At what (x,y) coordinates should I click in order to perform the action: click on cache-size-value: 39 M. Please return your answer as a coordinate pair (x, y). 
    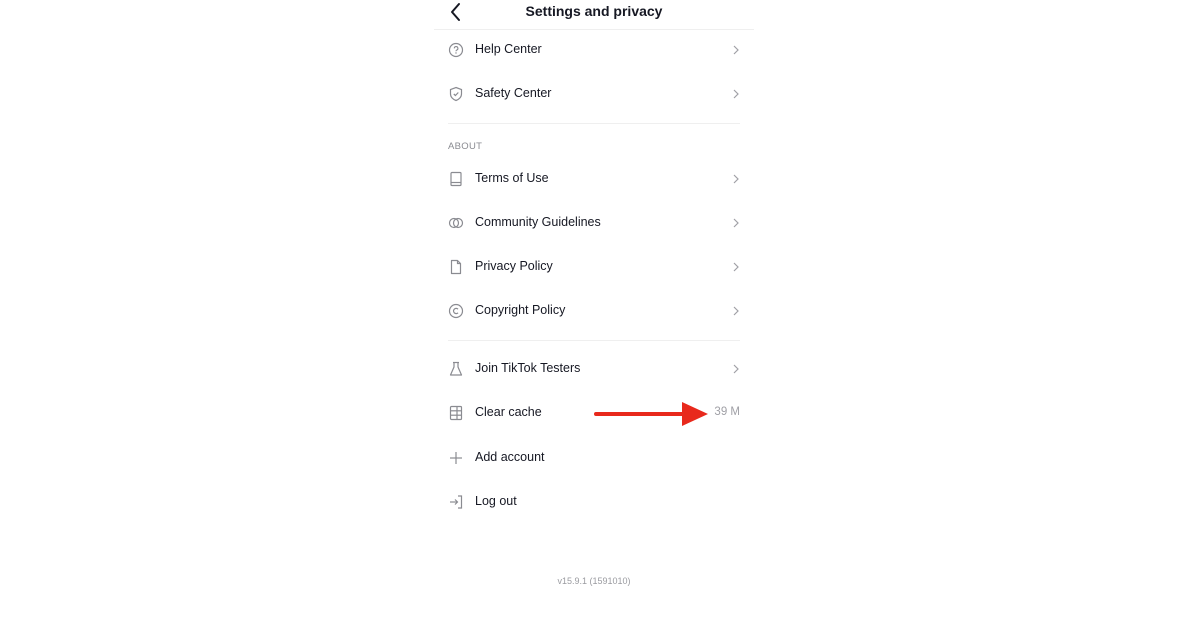
    Looking at the image, I should click on (727, 412).